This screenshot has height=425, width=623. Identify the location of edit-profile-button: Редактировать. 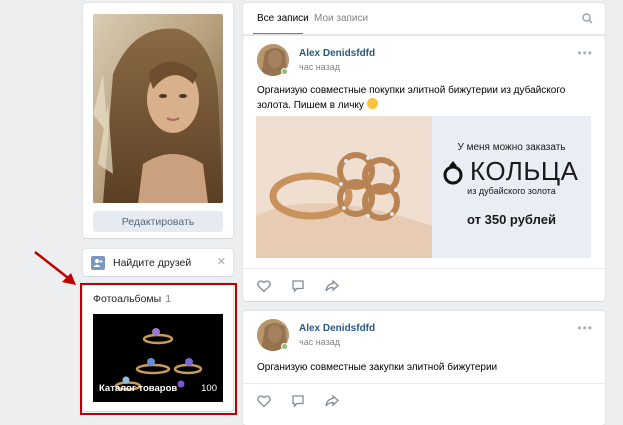
(158, 221).